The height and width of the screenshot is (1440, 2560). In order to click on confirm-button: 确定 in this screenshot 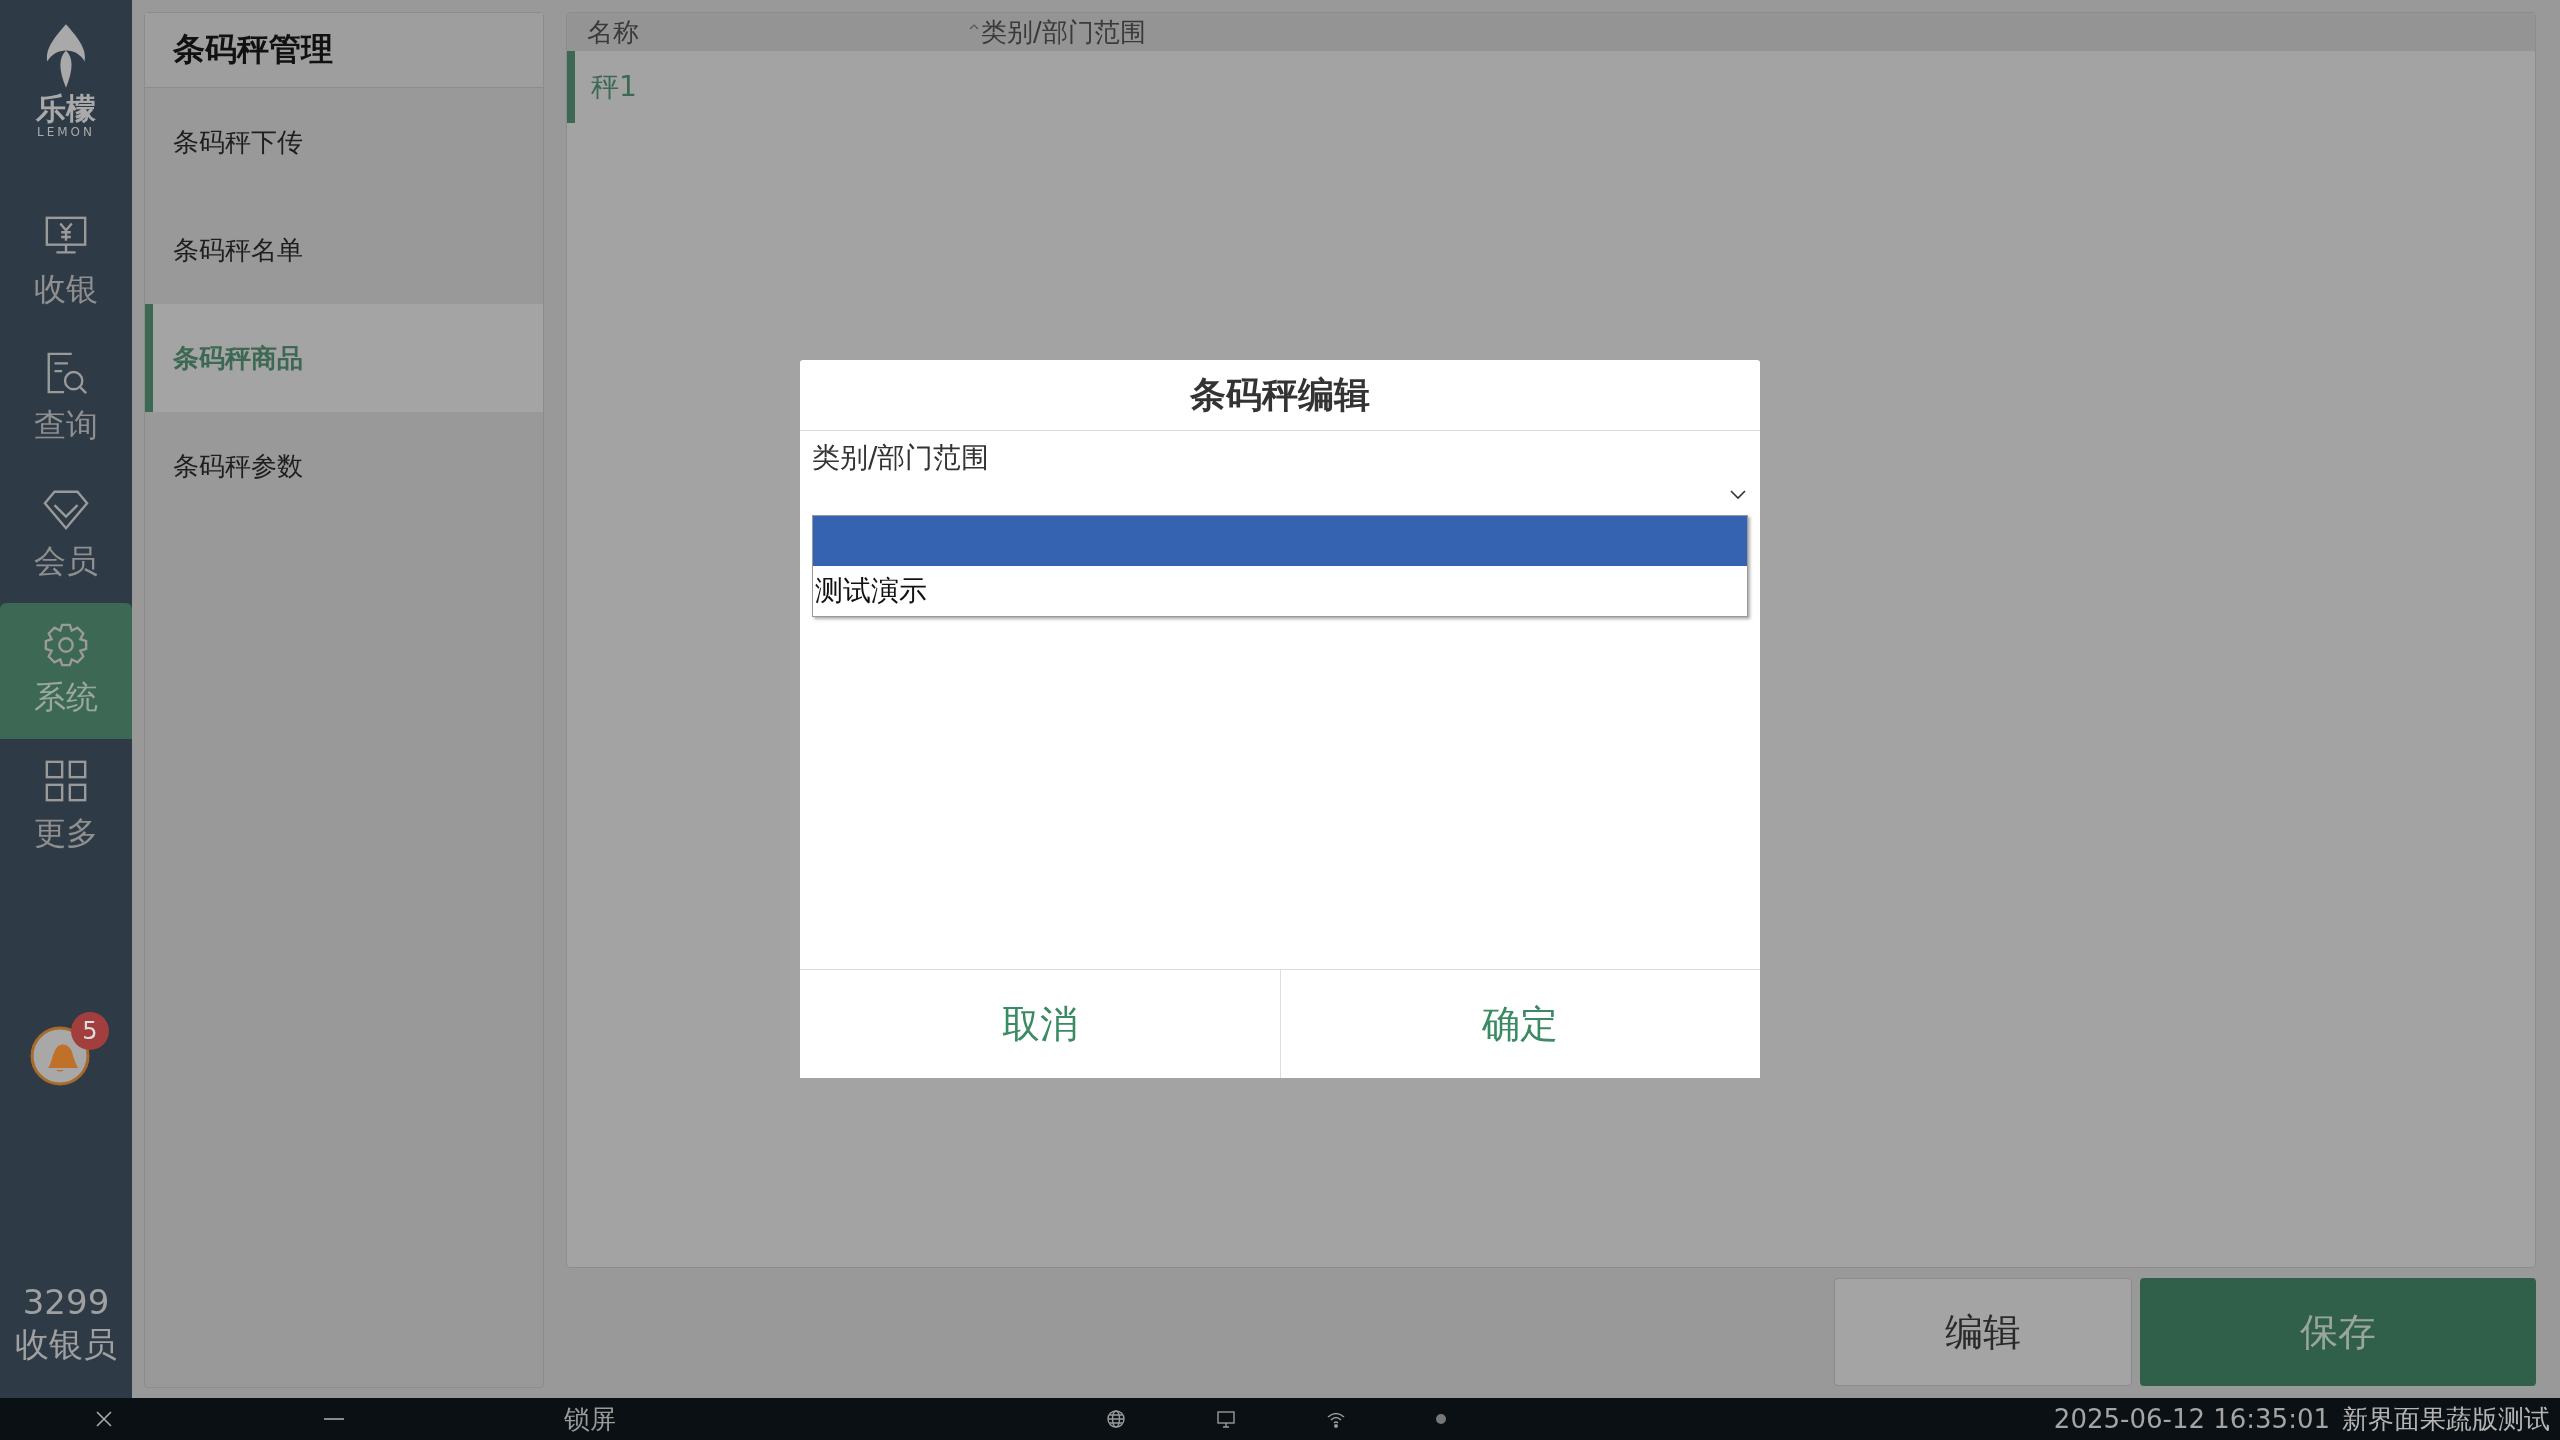, I will do `click(1519, 1024)`.